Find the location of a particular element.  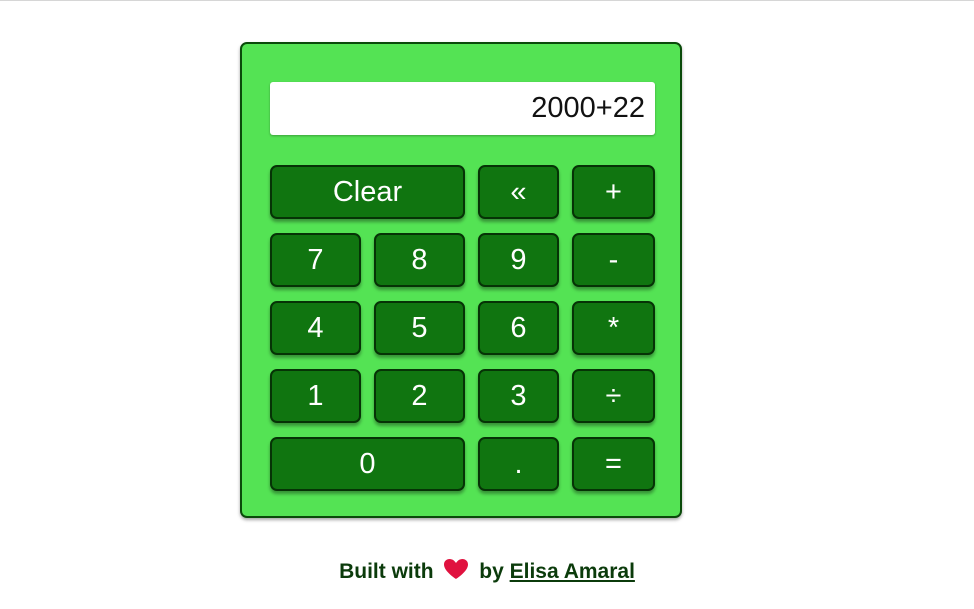

nine-button: 9 is located at coordinates (518, 260).